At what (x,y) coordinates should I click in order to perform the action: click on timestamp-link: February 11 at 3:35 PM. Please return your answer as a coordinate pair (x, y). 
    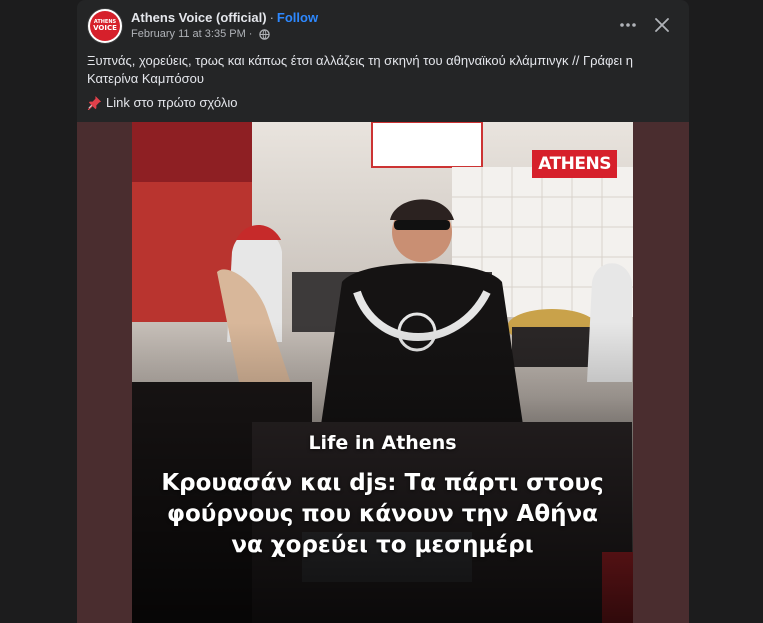
    Looking at the image, I should click on (188, 34).